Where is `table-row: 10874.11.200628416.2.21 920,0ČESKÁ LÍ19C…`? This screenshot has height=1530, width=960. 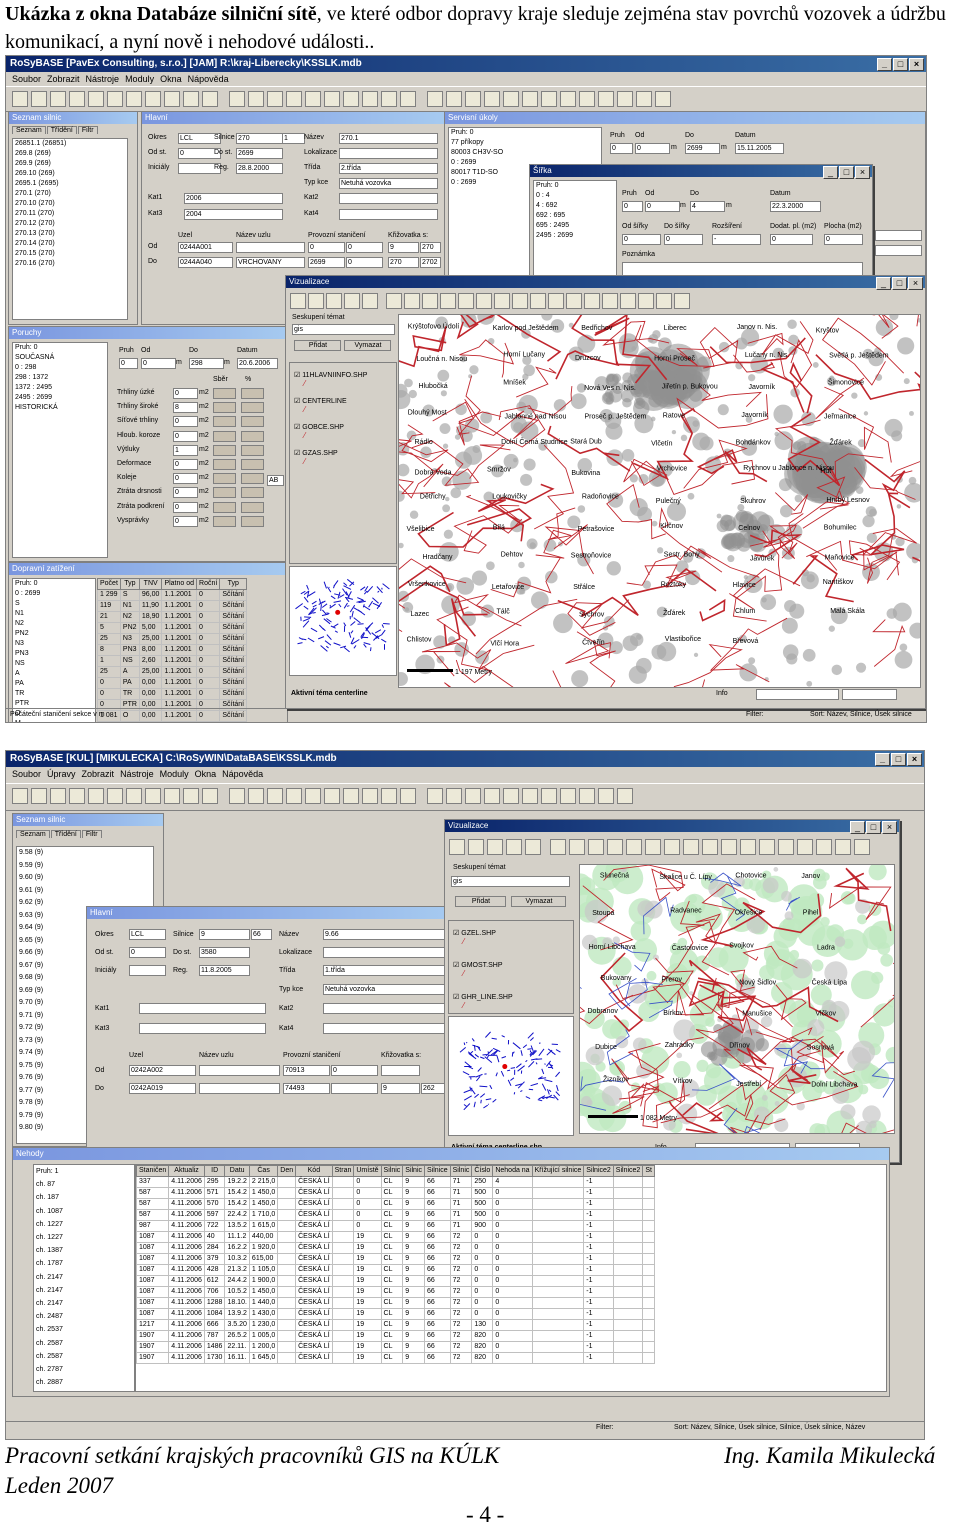
table-row: 10874.11.200628416.2.21 920,0ČESKÁ LÍ19C… is located at coordinates (396, 1248).